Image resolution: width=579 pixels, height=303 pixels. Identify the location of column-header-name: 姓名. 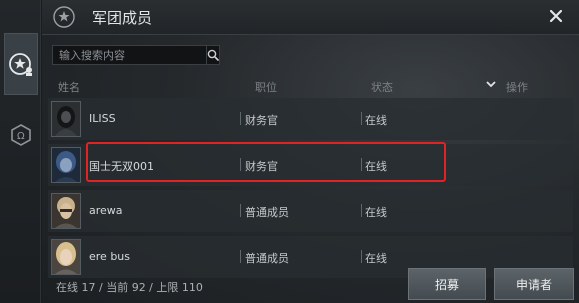
(69, 87).